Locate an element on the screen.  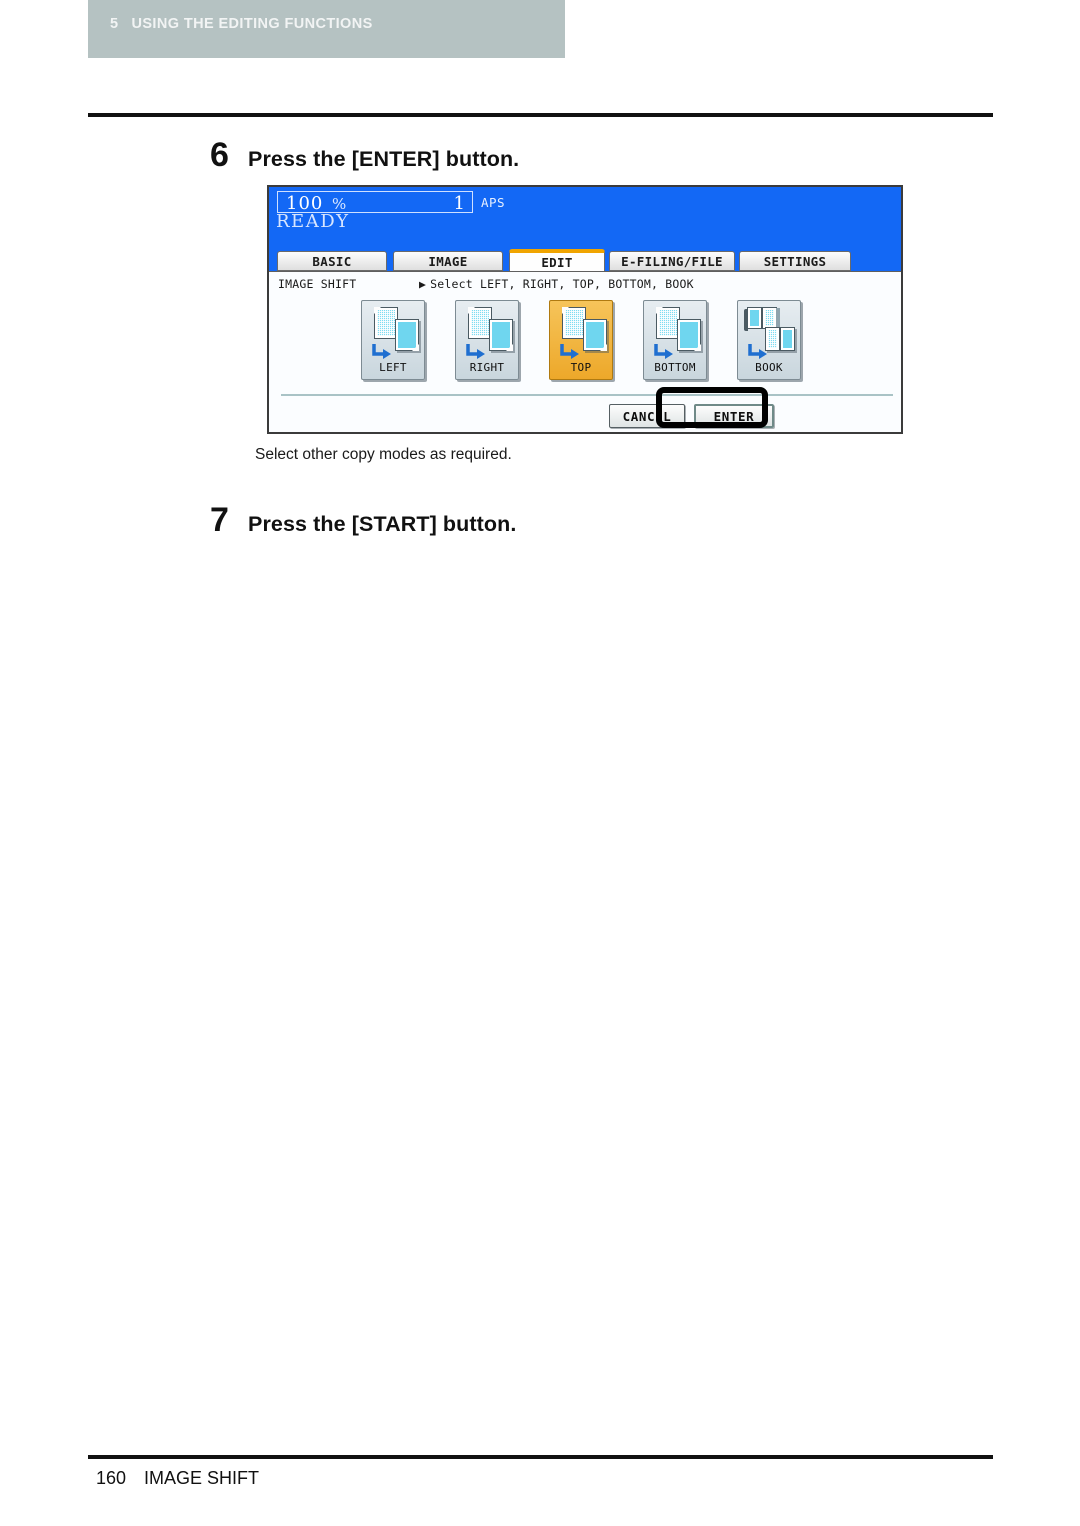
page-shift-left-icon is located at coordinates (393, 333).